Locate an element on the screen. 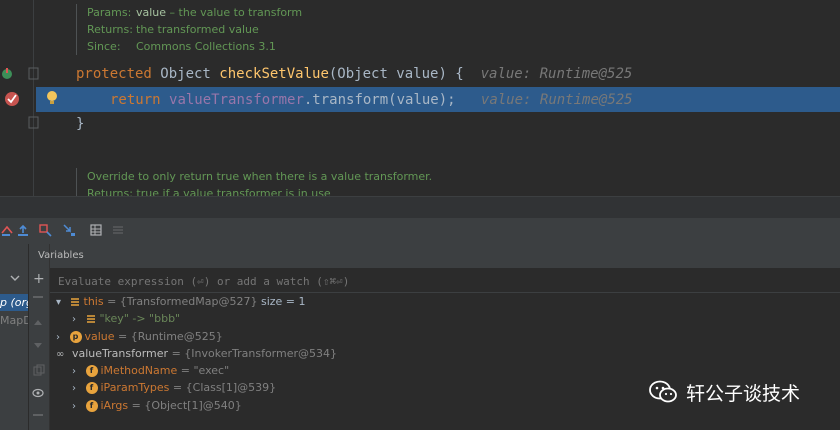  keyword-protected: protected is located at coordinates (114, 74).